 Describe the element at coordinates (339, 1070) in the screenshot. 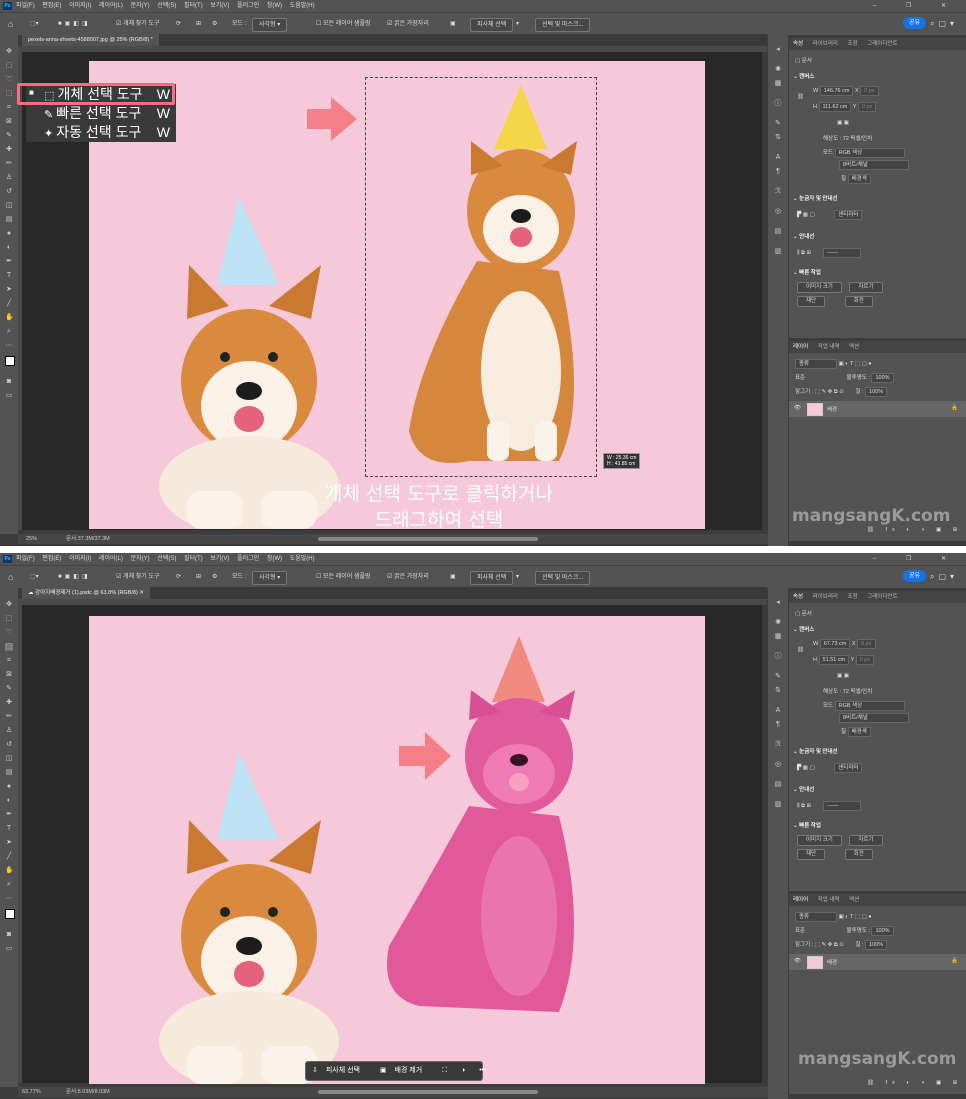

I see `ctx-subject-button: ⇩ 피사체 선택` at that location.